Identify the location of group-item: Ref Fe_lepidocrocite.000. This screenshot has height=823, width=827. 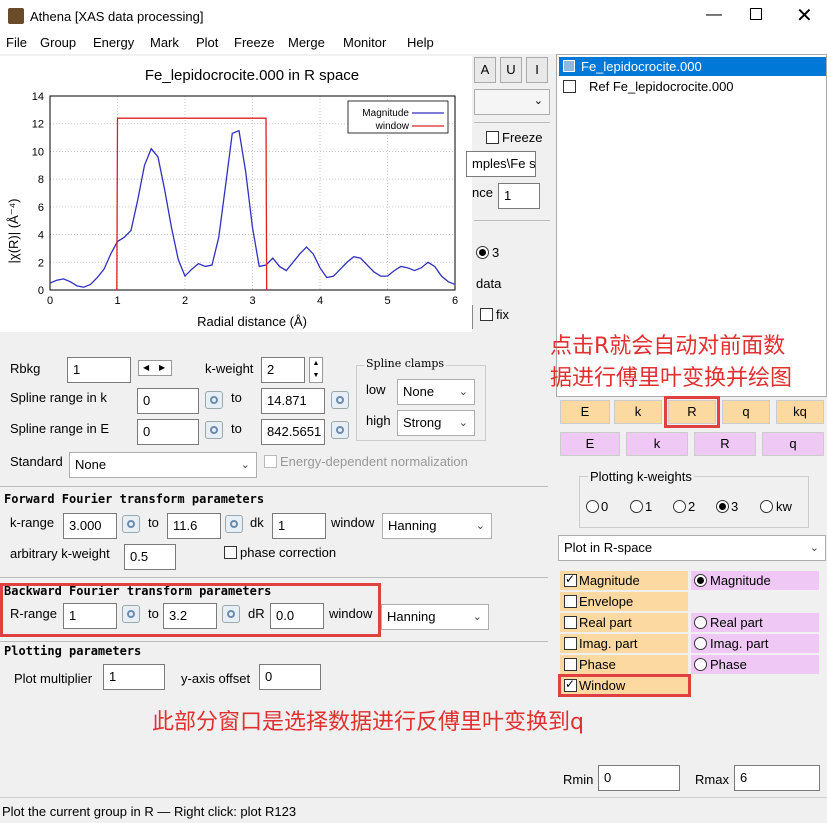
(692, 86).